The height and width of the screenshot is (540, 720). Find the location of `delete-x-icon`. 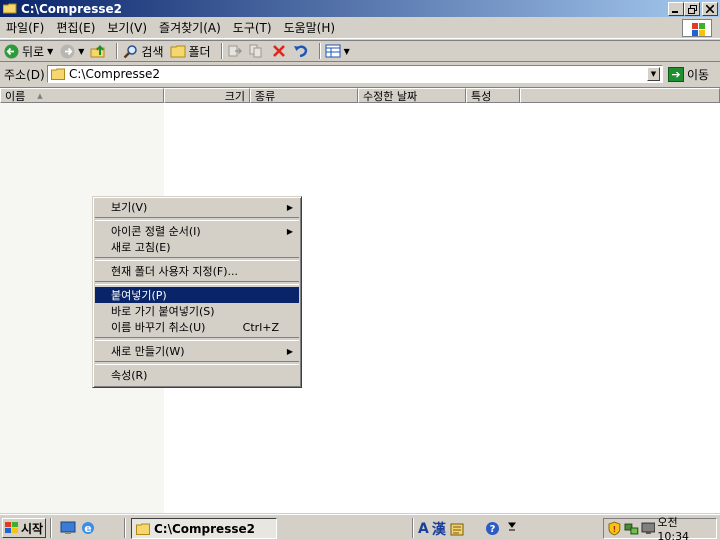

delete-x-icon is located at coordinates (279, 51).